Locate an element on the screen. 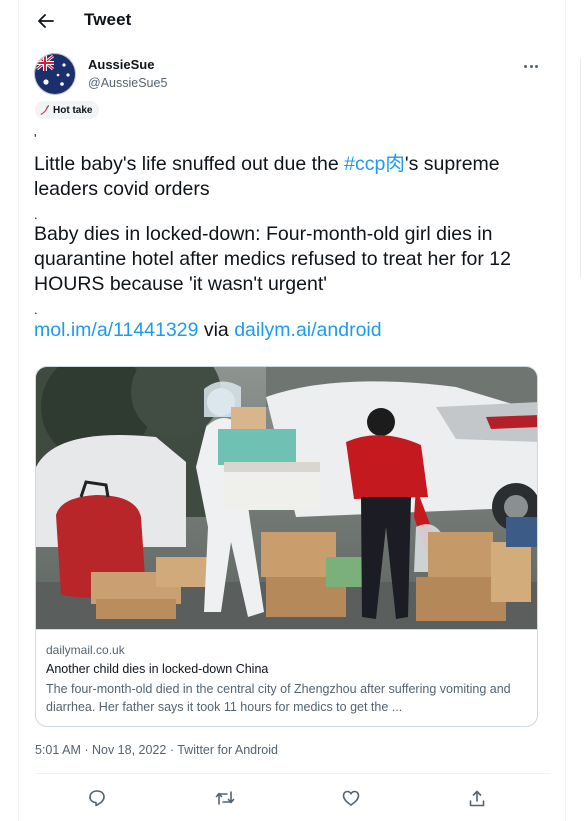 The height and width of the screenshot is (821, 584). card-domain: dailymail.co.uk is located at coordinates (85, 650).